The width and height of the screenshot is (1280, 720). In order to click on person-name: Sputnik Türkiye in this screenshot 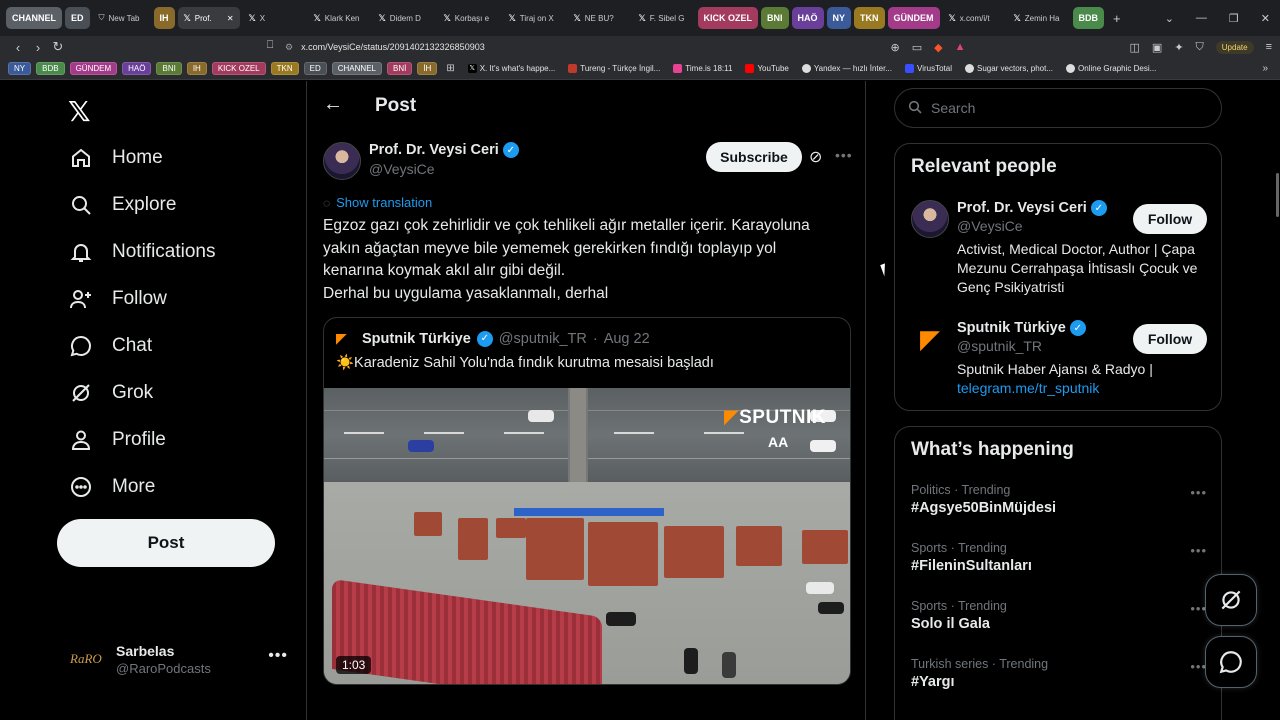, I will do `click(1011, 328)`.